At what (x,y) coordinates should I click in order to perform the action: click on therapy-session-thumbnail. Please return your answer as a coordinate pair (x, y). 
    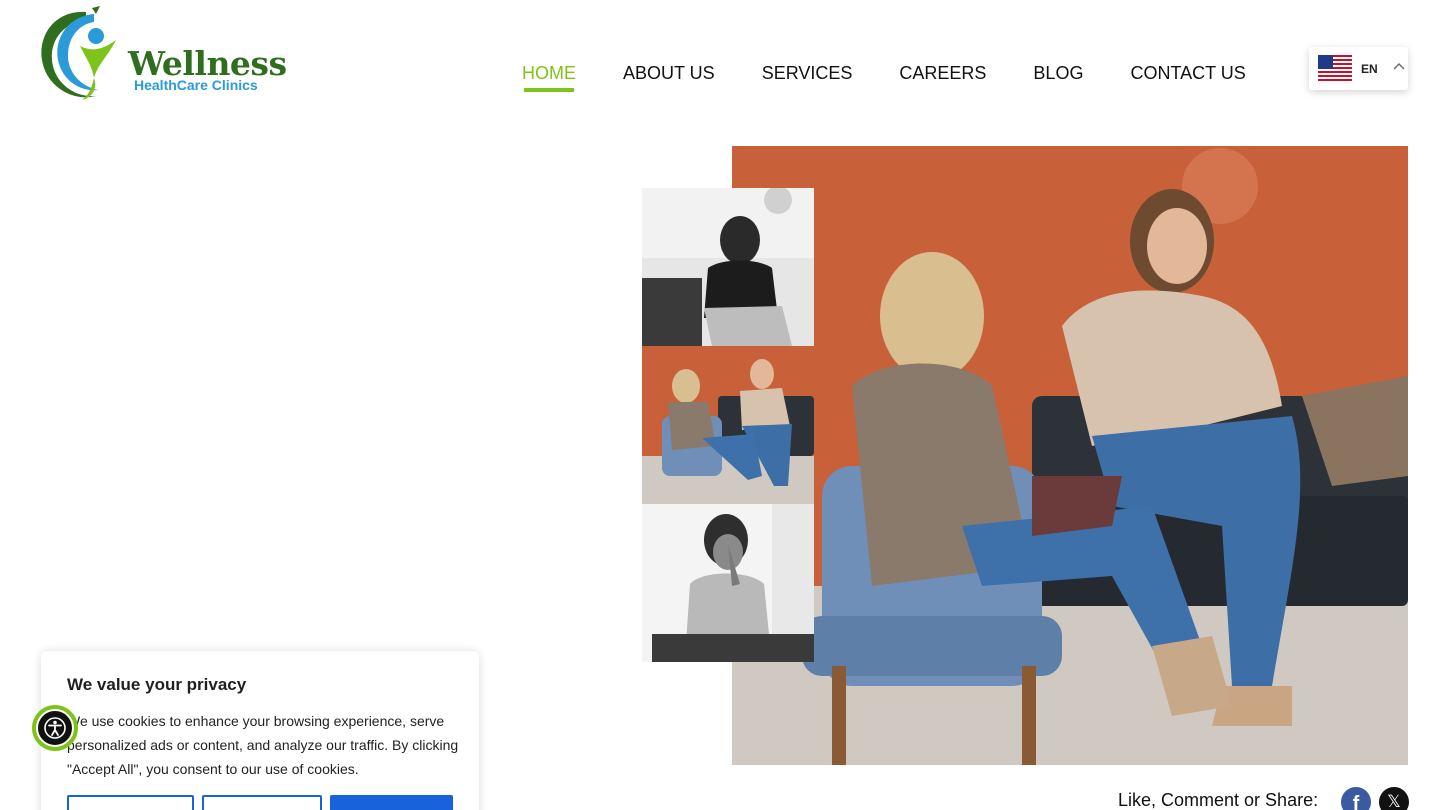
    Looking at the image, I should click on (728, 425).